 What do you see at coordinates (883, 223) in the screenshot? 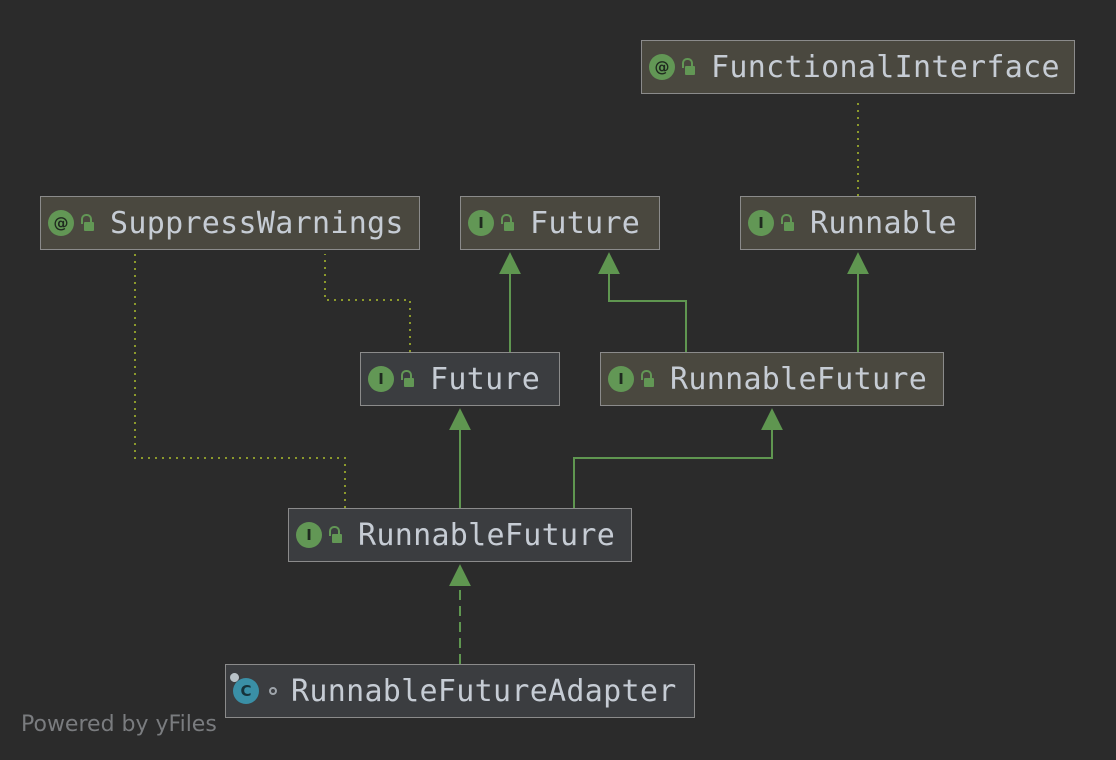
I see `node-label: Runnable` at bounding box center [883, 223].